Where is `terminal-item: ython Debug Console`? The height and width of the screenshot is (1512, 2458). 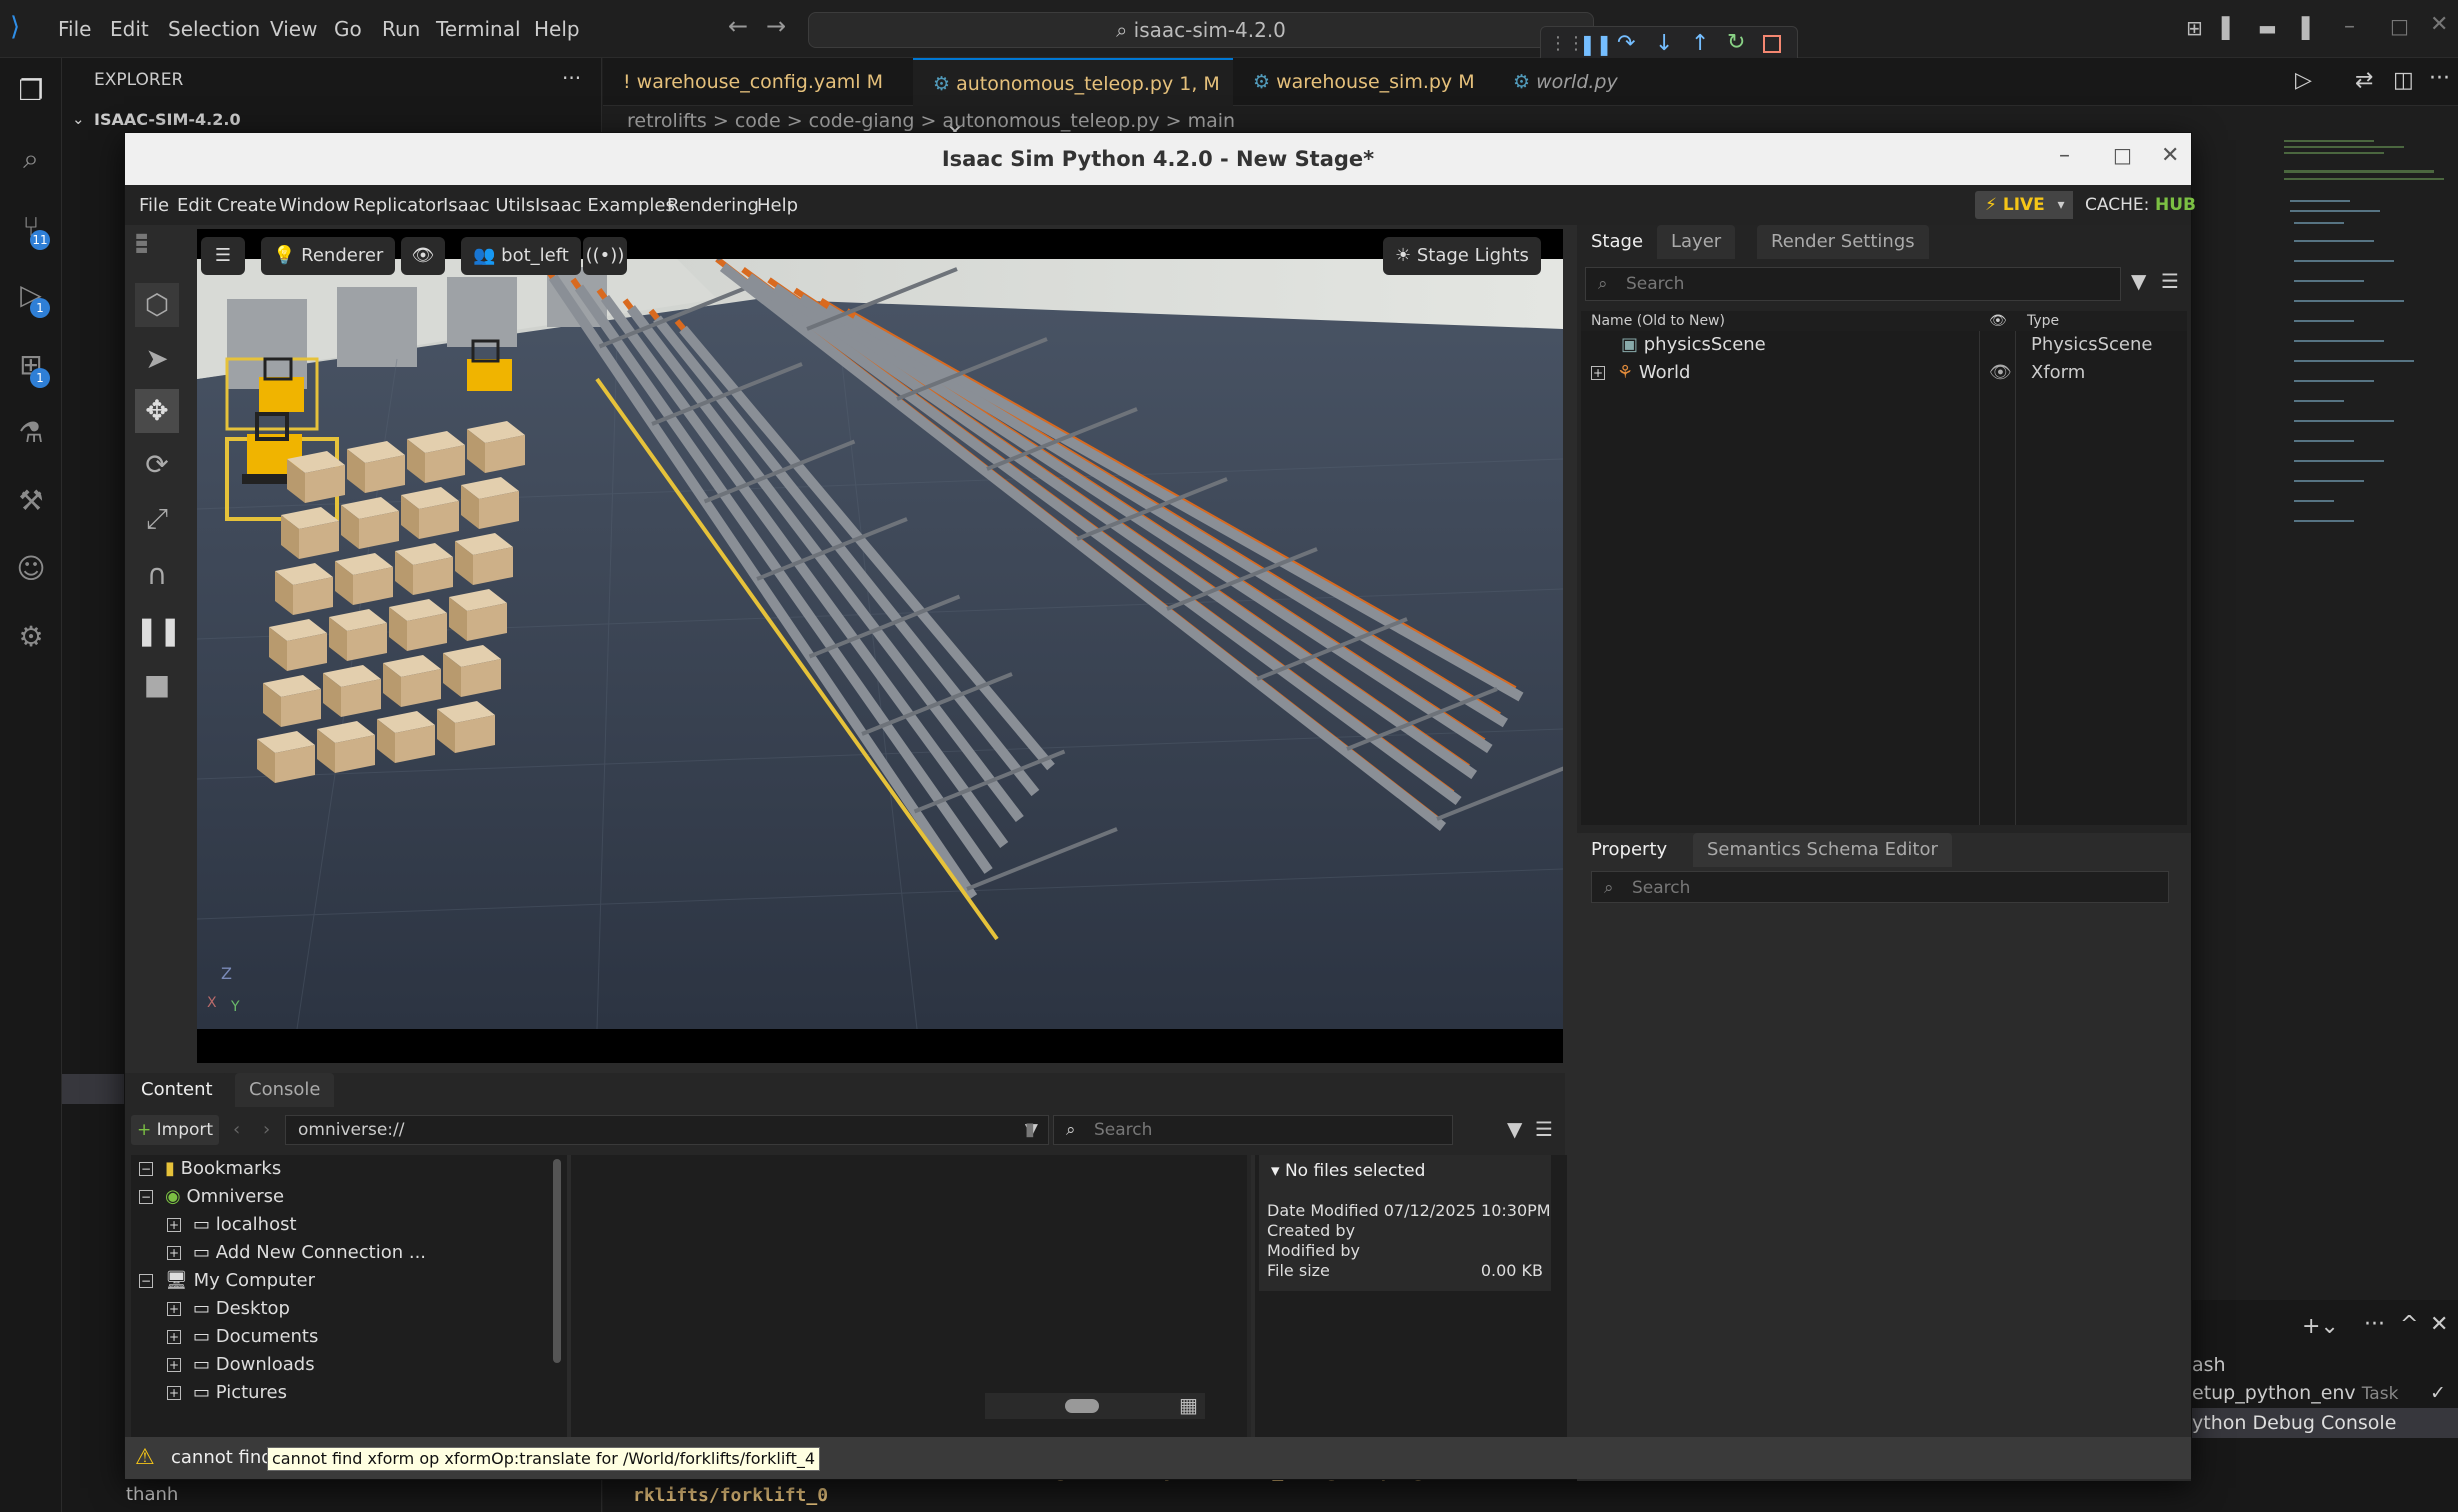 terminal-item: ython Debug Console is located at coordinates (2325, 1423).